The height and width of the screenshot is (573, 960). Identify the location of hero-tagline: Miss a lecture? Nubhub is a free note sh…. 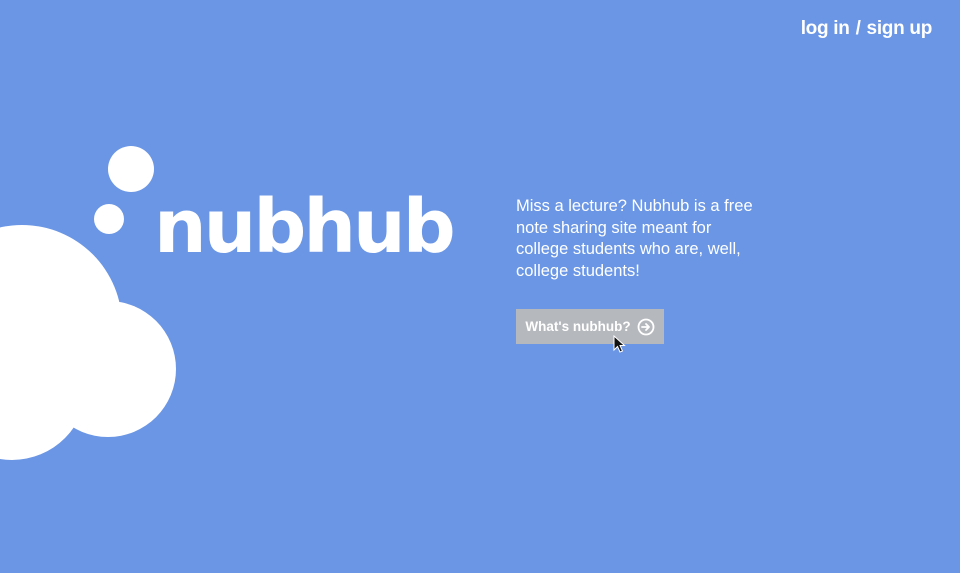
(634, 239).